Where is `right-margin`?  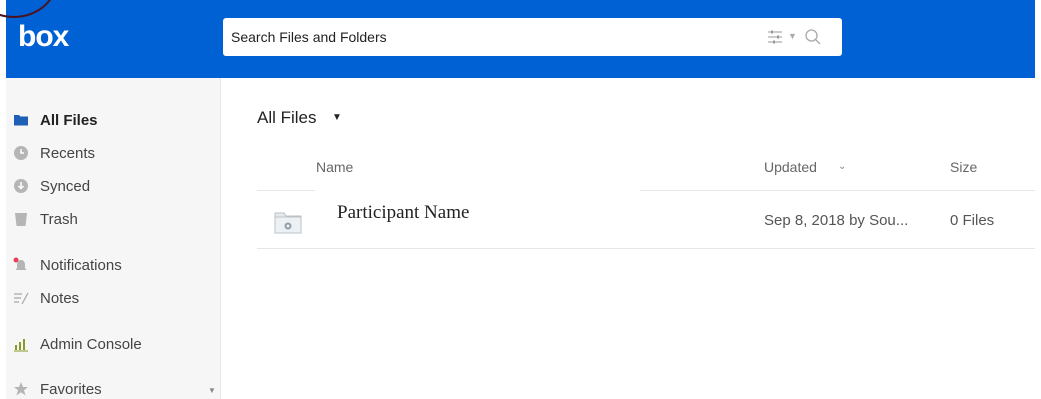 right-margin is located at coordinates (1038, 199).